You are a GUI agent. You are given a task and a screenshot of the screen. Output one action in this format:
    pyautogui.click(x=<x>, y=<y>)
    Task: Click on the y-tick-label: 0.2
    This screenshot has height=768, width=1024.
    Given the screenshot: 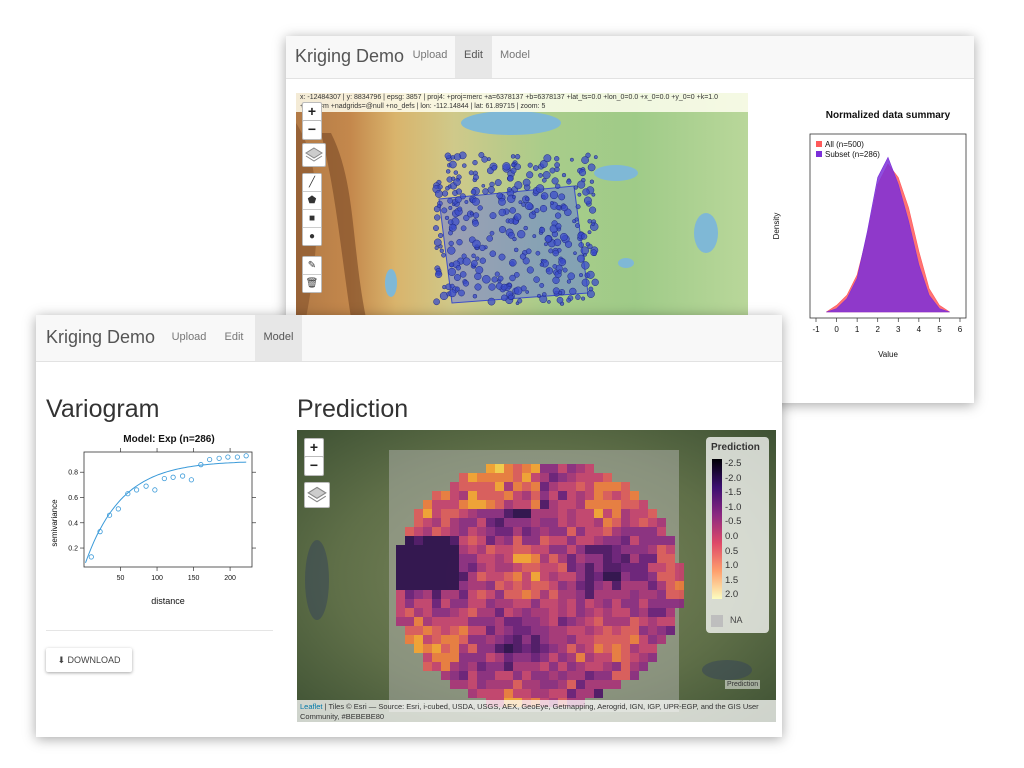 What is the action you would take?
    pyautogui.click(x=73, y=549)
    